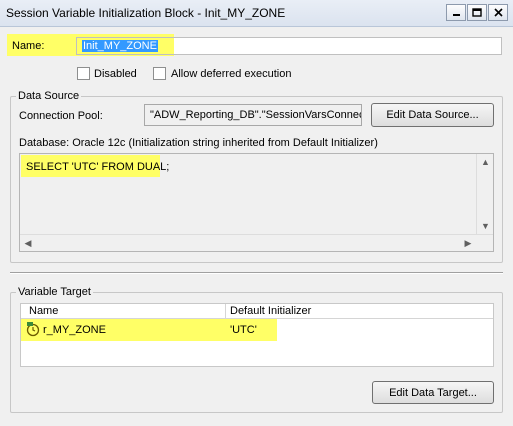 The height and width of the screenshot is (426, 513). I want to click on column-header-default: Default Initializer, so click(270, 311).